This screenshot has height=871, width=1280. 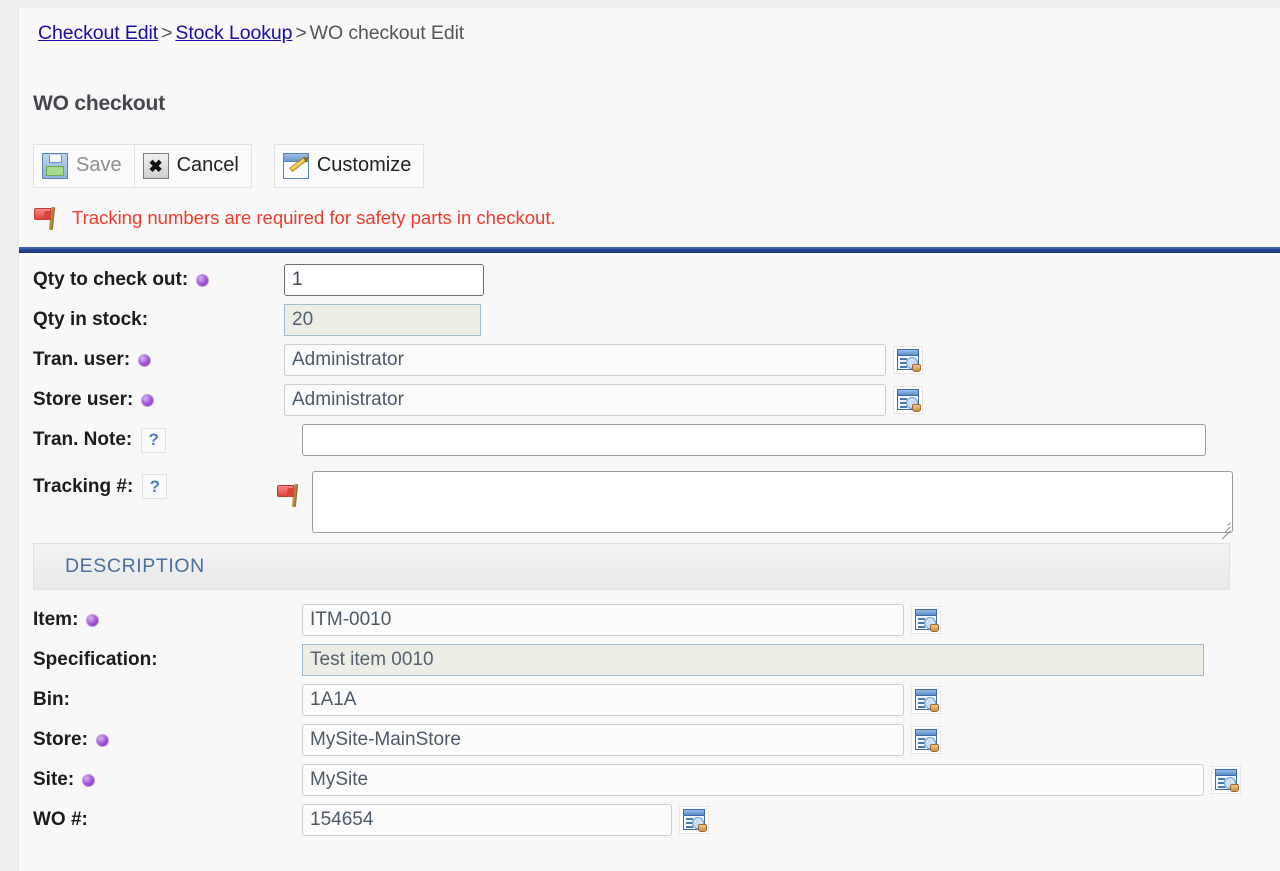 I want to click on label-tran-note: Tran. Note: ?, so click(x=151, y=440).